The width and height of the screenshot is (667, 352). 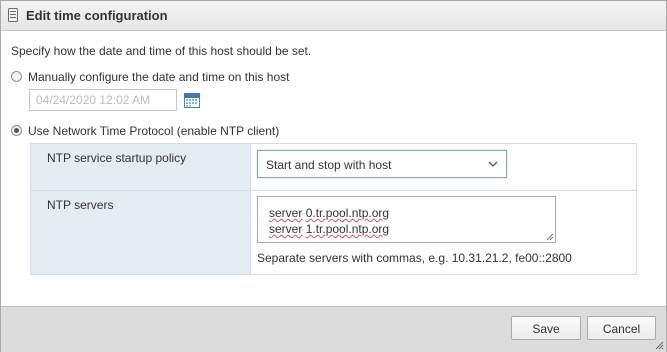 What do you see at coordinates (333, 190) in the screenshot?
I see `row-divider` at bounding box center [333, 190].